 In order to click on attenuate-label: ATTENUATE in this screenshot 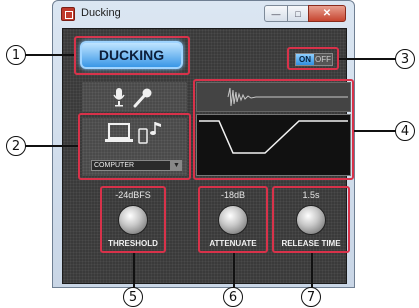, I will do `click(233, 243)`.